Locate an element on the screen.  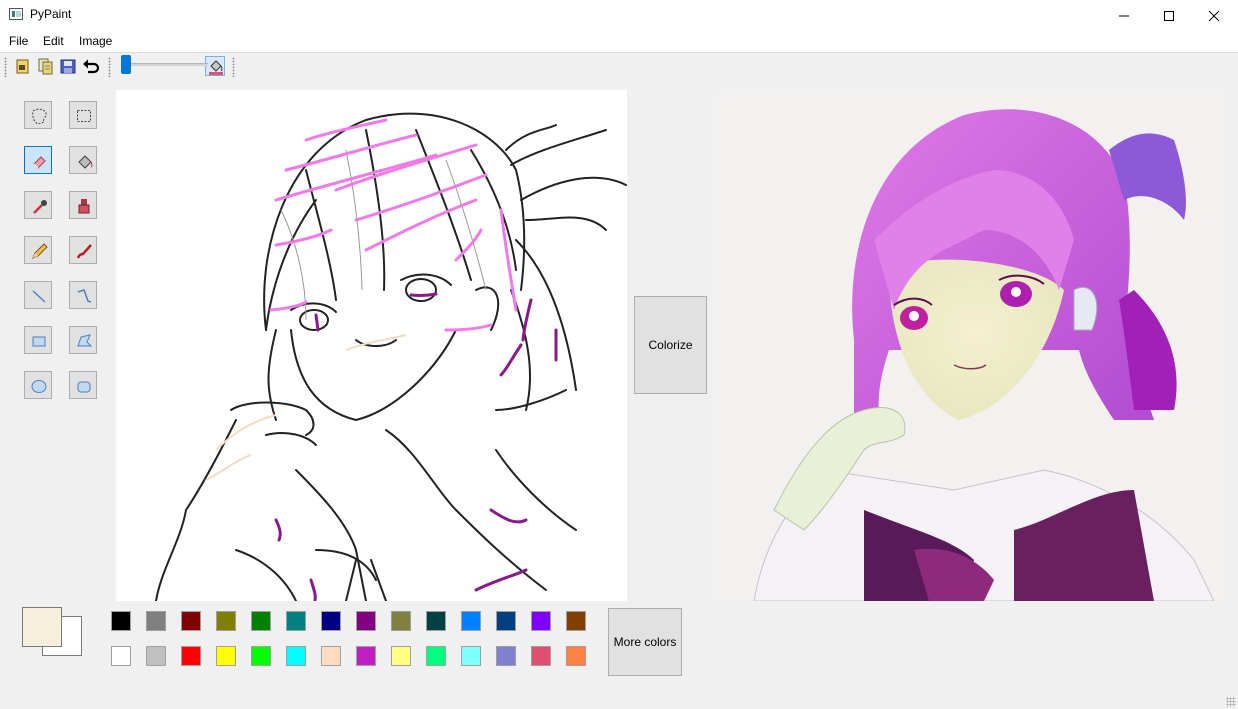
fill-button is located at coordinates (215, 66).